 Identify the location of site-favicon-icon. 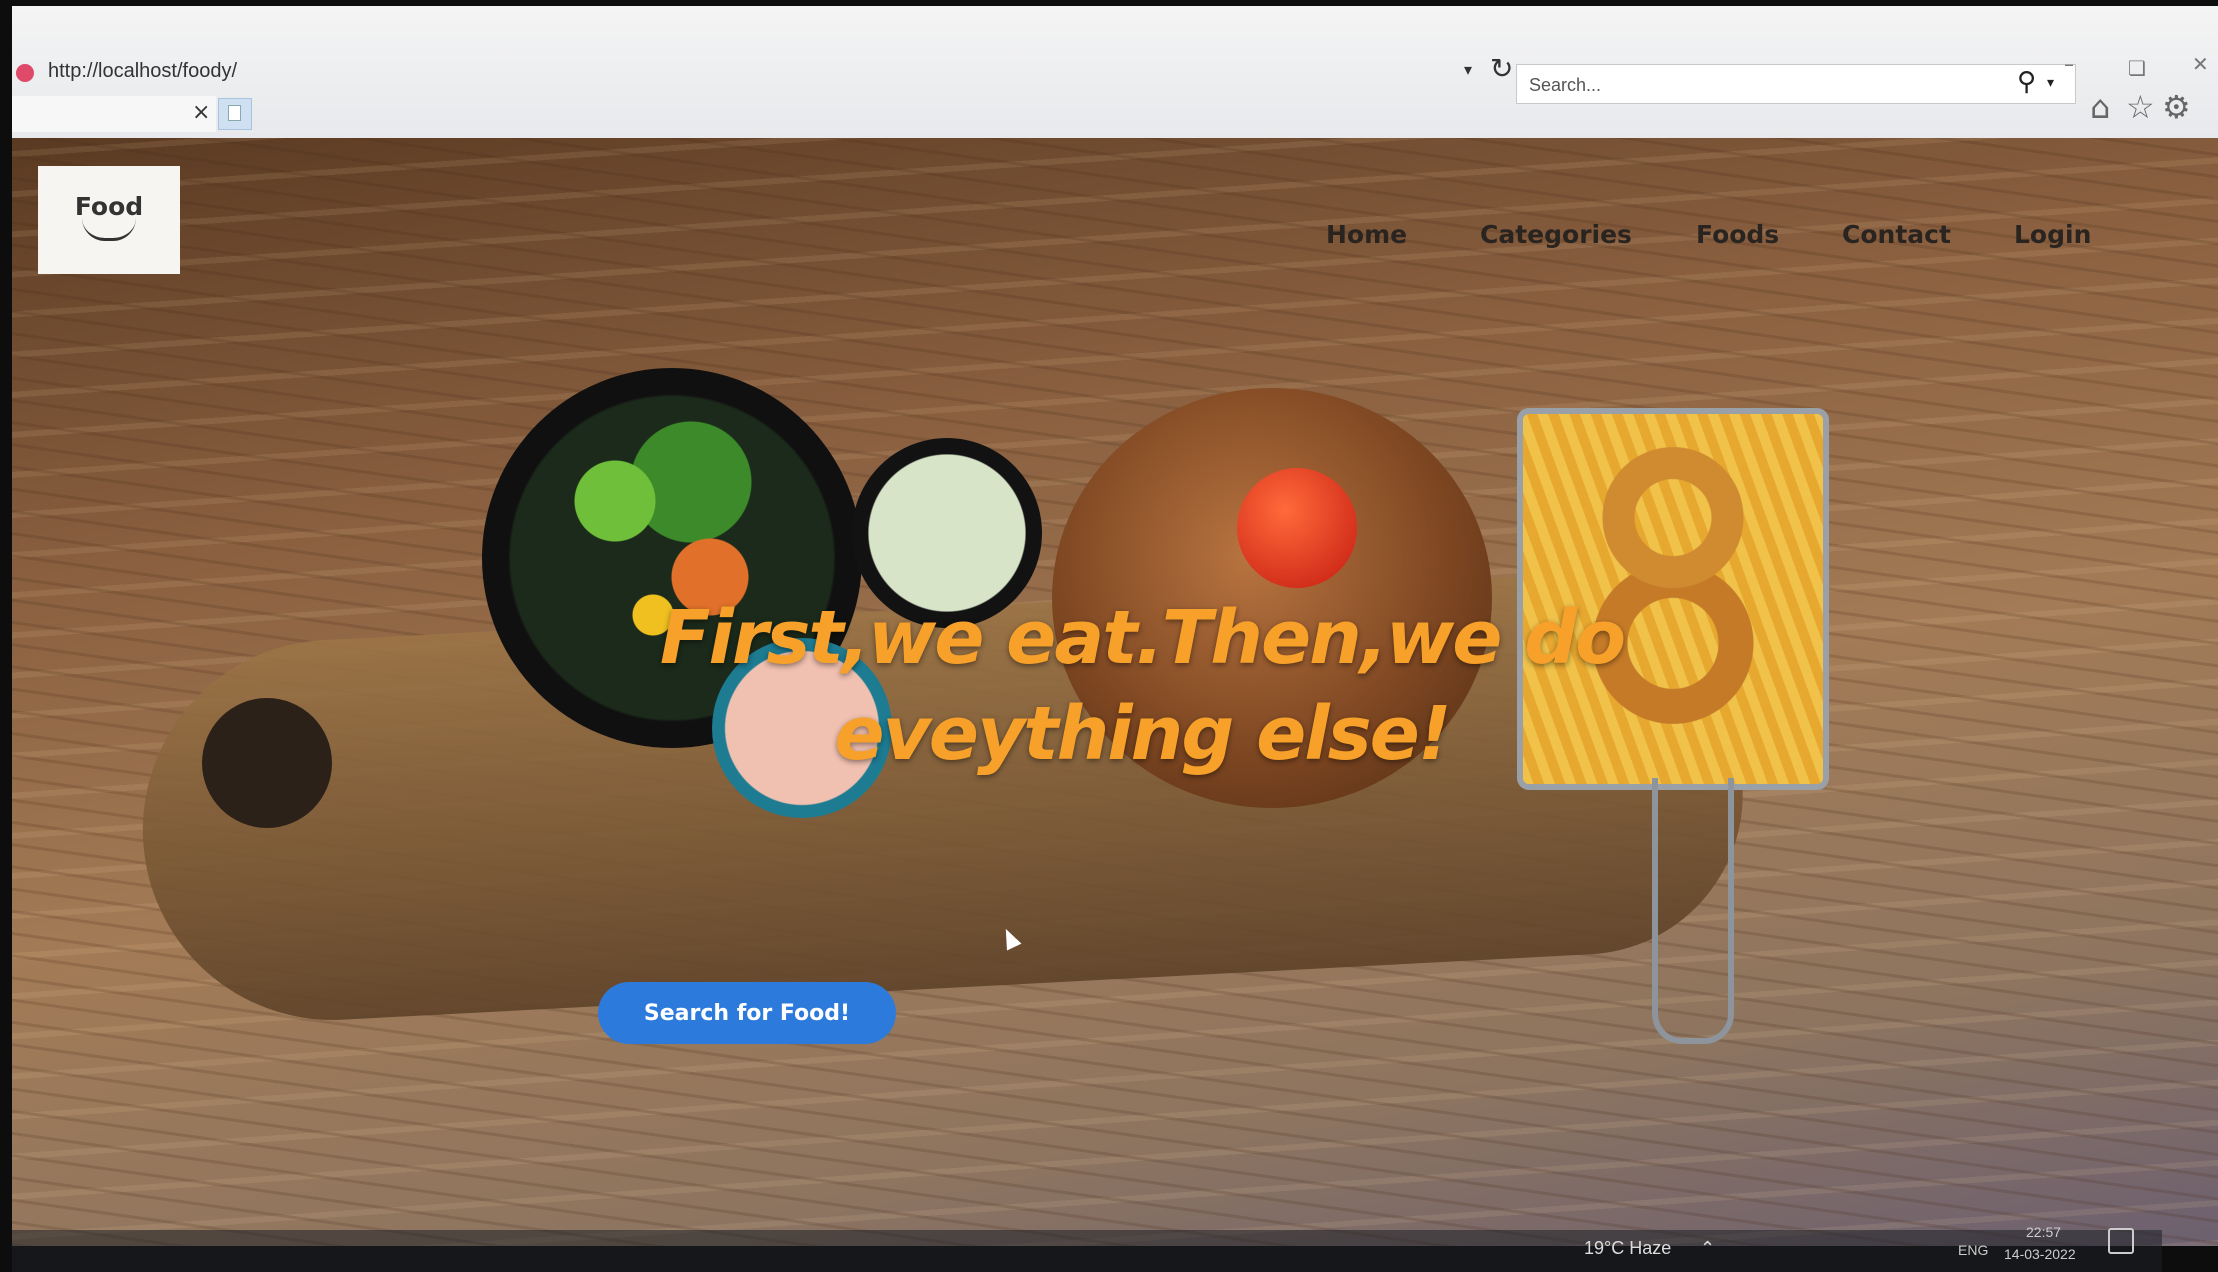
(25, 73).